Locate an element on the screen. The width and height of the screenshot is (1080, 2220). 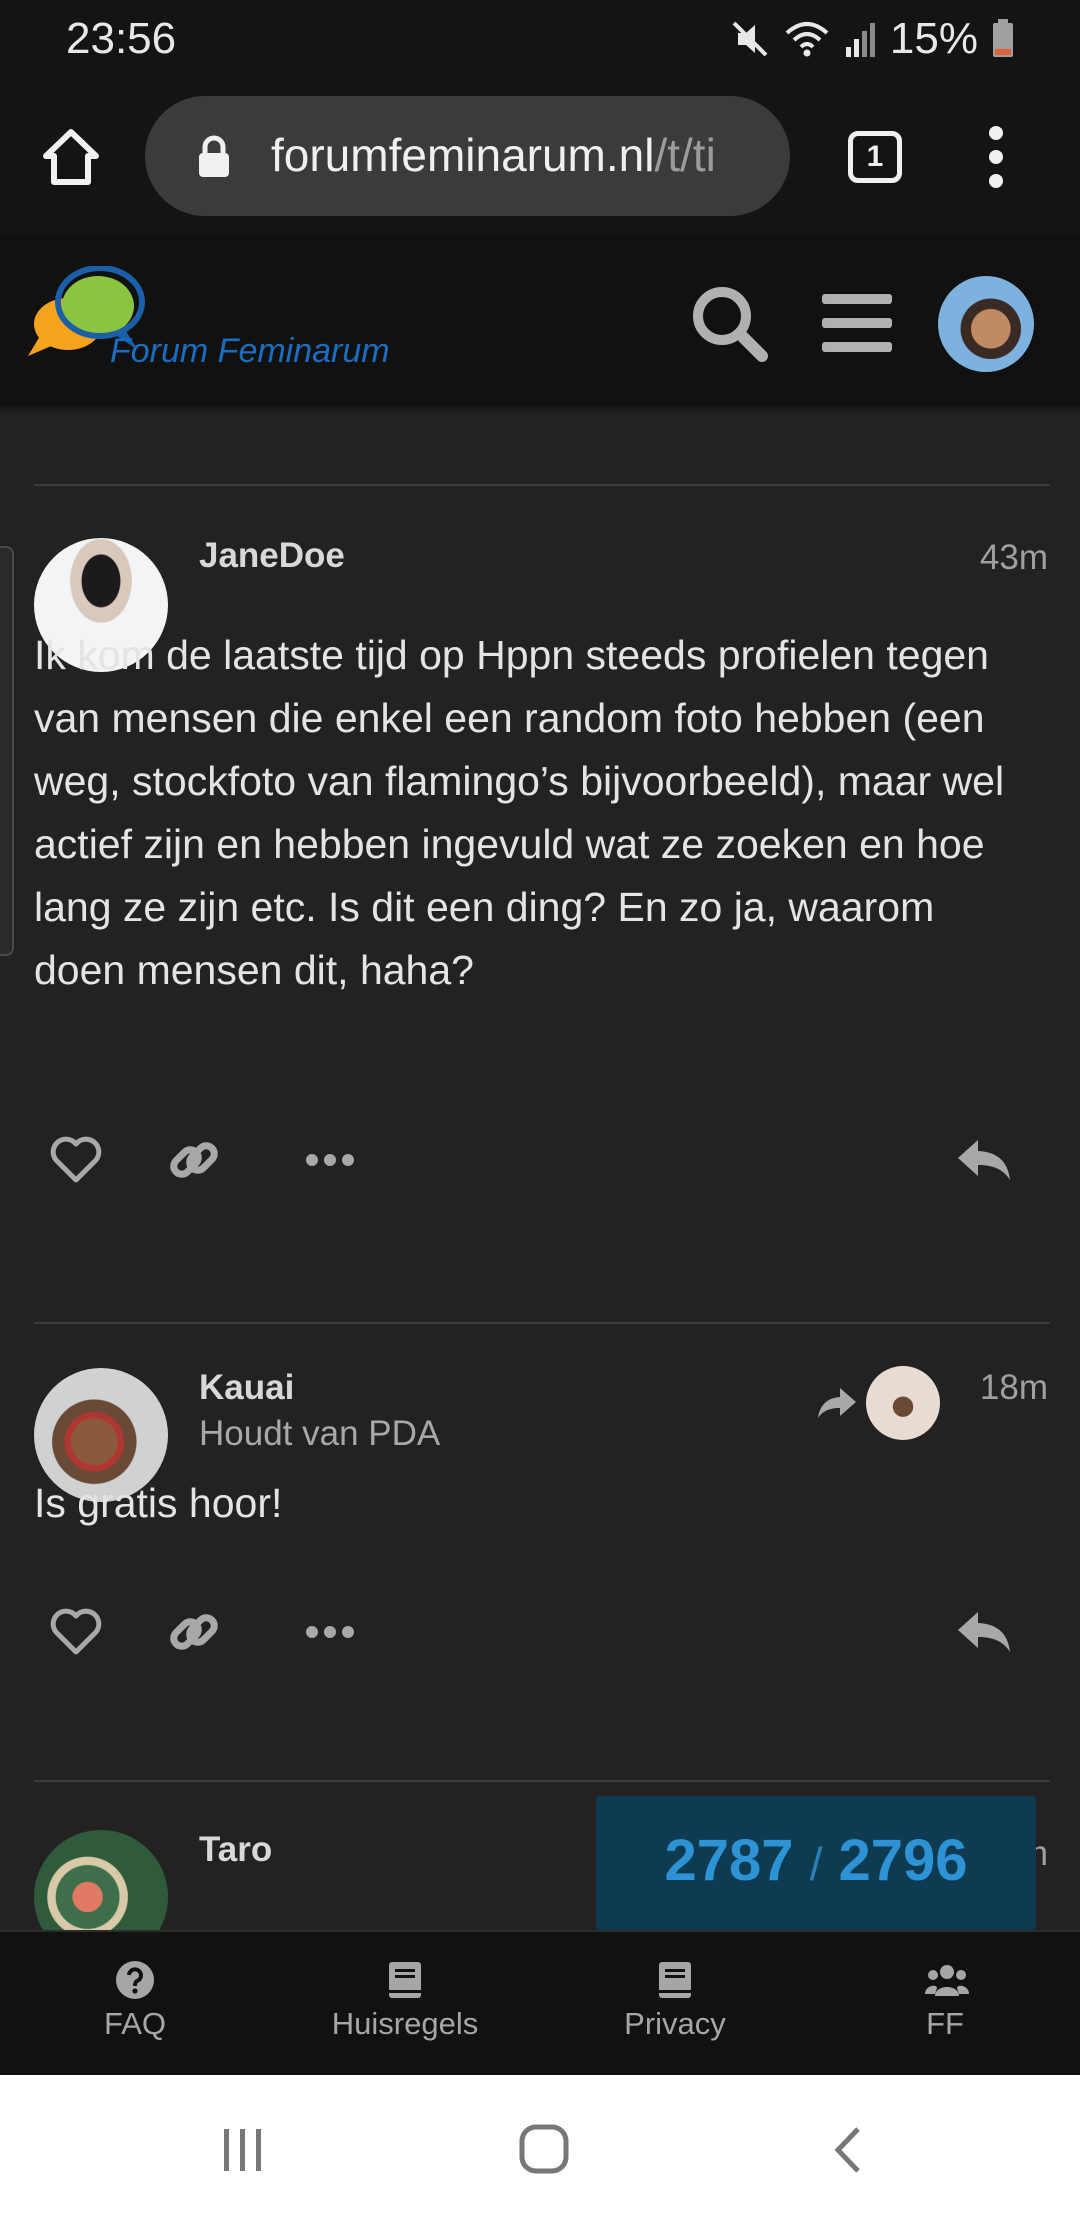
browser-toolbar: forumfeminarum.nl/t/ti 1 is located at coordinates (540, 156).